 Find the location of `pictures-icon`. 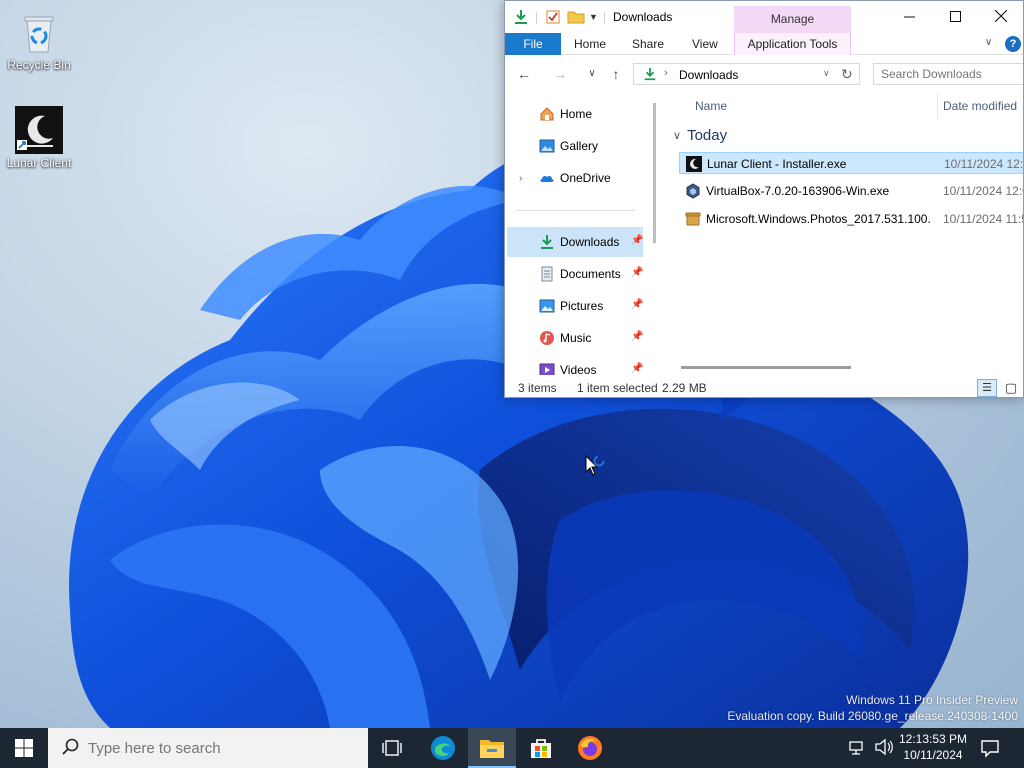

pictures-icon is located at coordinates (547, 306).